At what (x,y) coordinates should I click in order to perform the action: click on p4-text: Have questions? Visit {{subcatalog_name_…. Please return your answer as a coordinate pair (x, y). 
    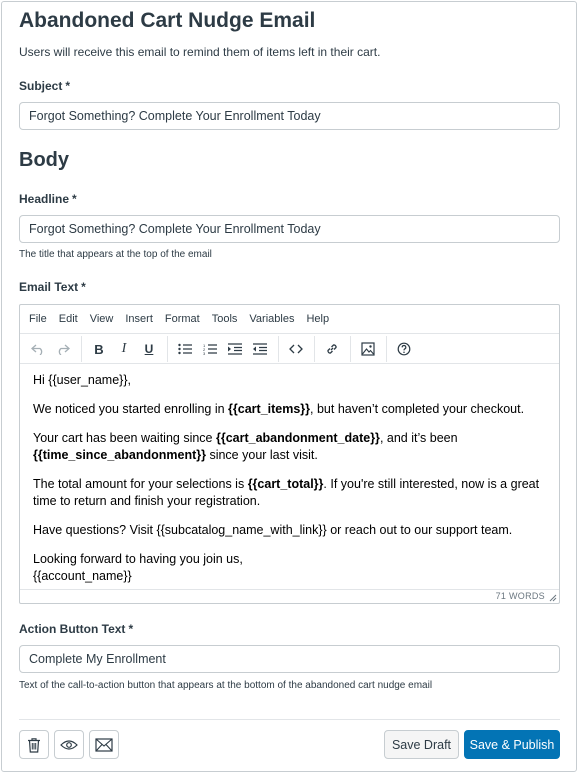
    Looking at the image, I should click on (273, 530).